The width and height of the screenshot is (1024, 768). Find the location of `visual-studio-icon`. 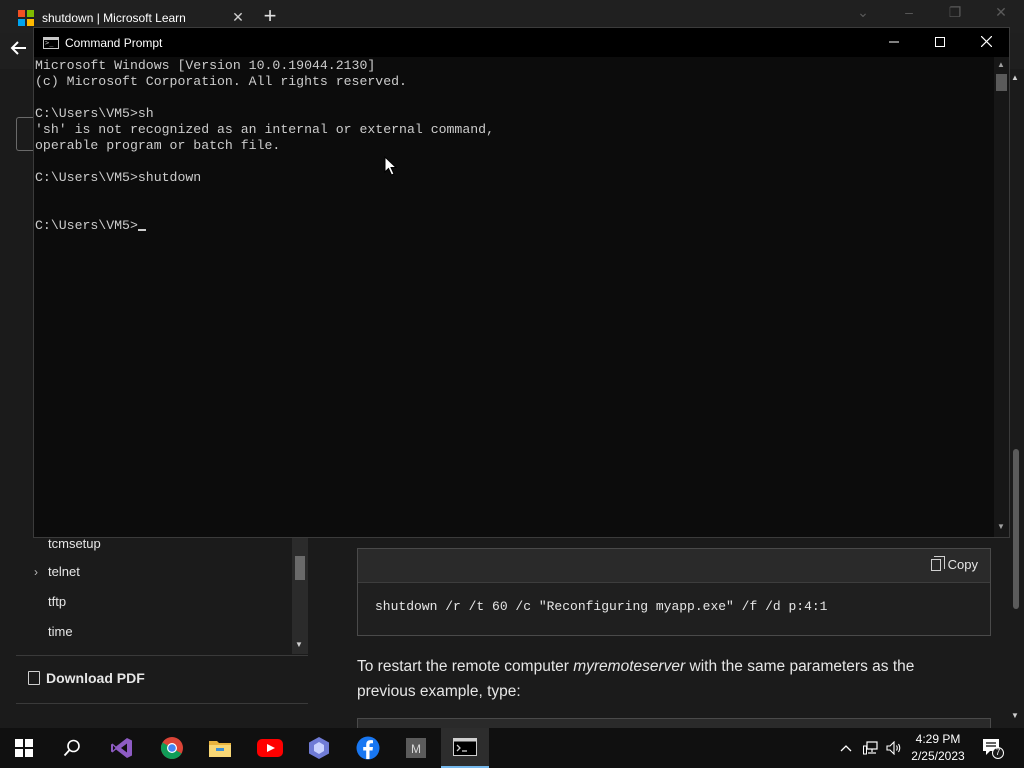

visual-studio-icon is located at coordinates (121, 748).